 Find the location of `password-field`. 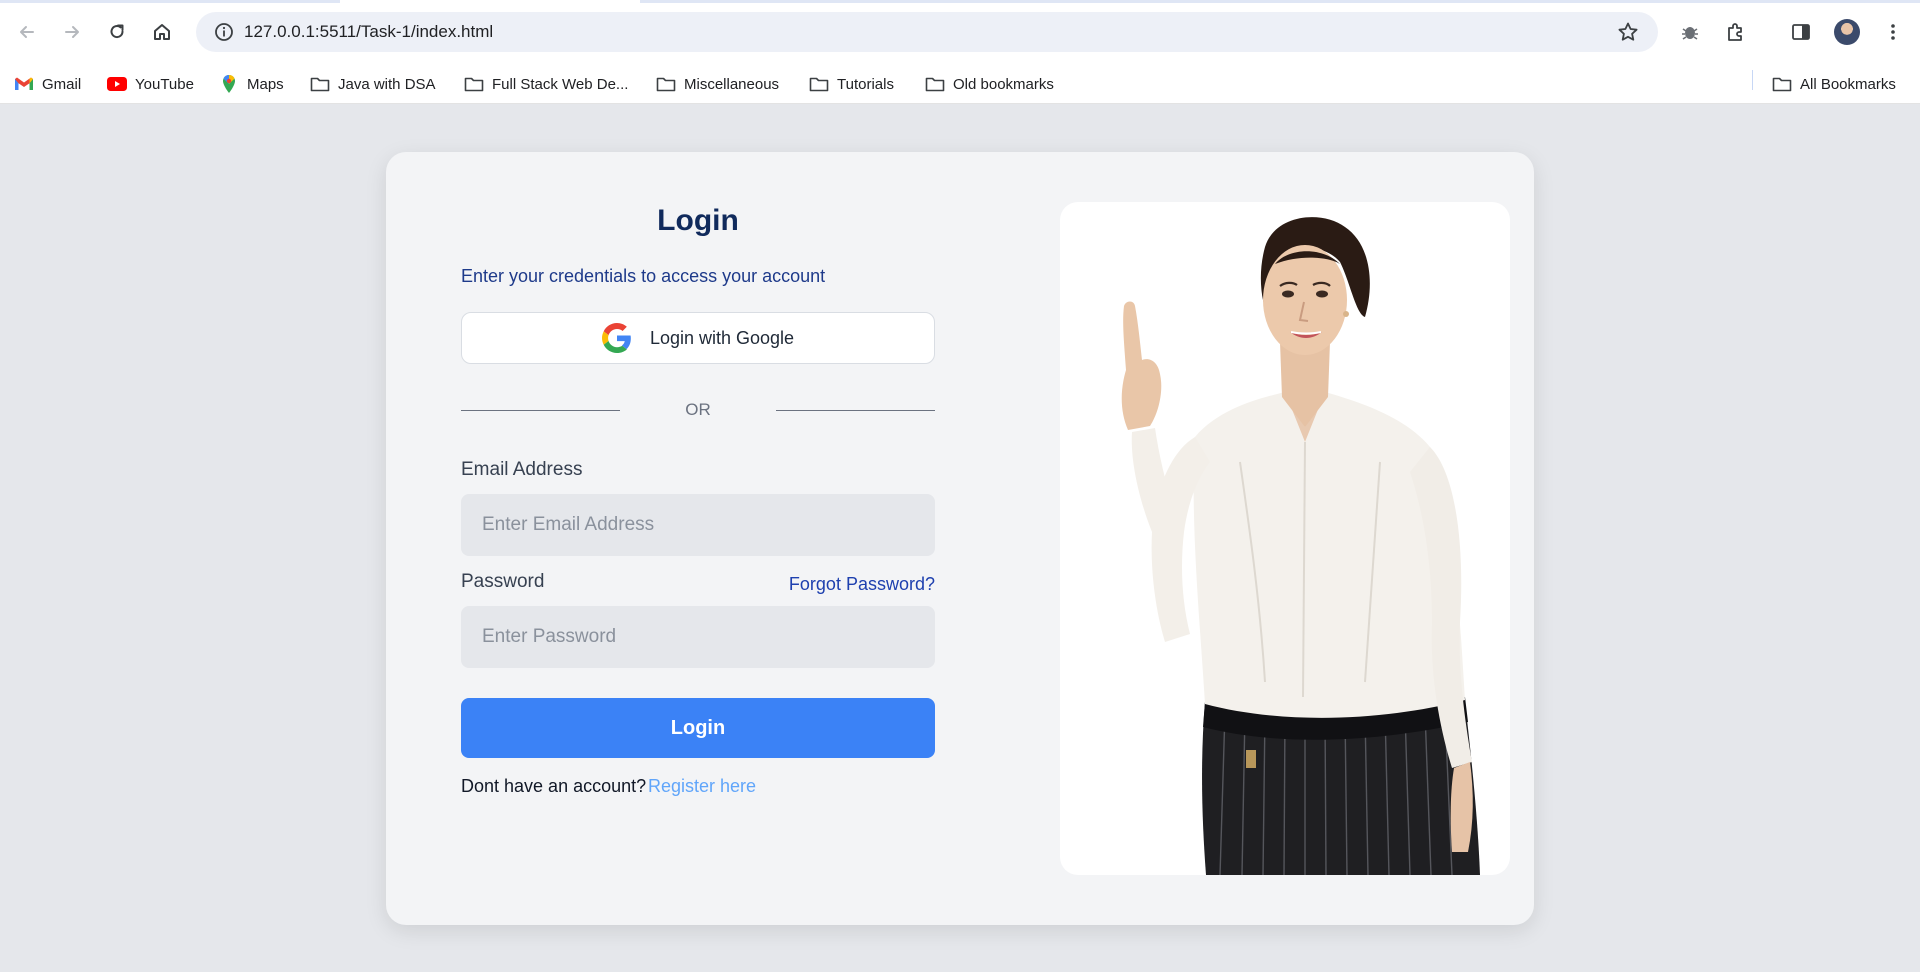

password-field is located at coordinates (698, 637).